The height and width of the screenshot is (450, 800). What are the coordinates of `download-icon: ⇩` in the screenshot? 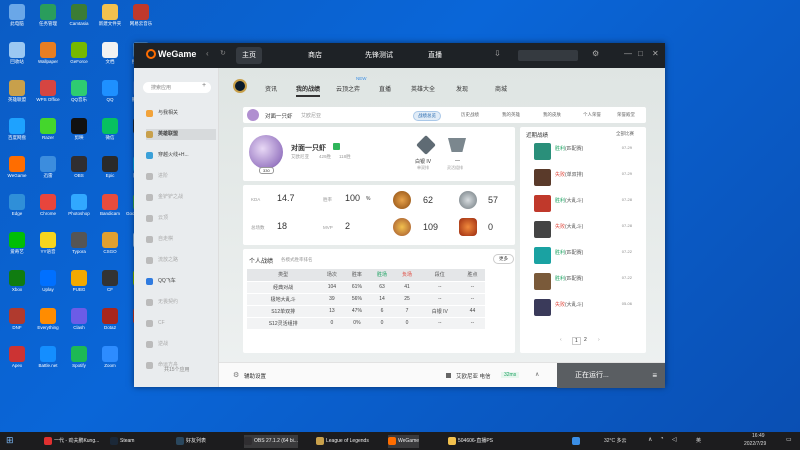 It's located at (497, 53).